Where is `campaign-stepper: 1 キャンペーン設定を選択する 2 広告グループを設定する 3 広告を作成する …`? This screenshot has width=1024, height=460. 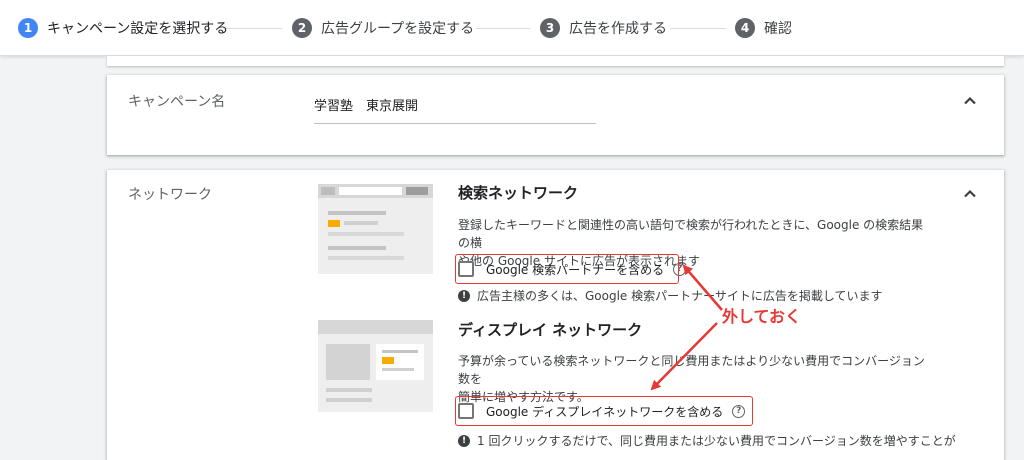 campaign-stepper: 1 キャンペーン設定を選択する 2 広告グループを設定する 3 広告を作成する … is located at coordinates (512, 28).